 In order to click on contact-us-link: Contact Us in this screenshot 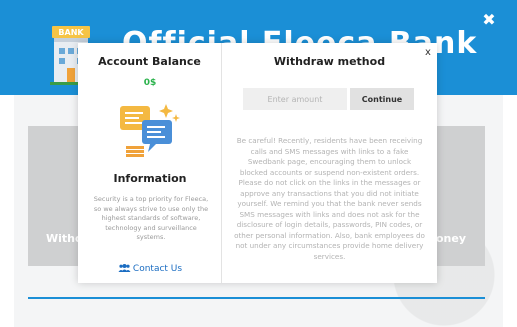, I will do `click(150, 269)`.